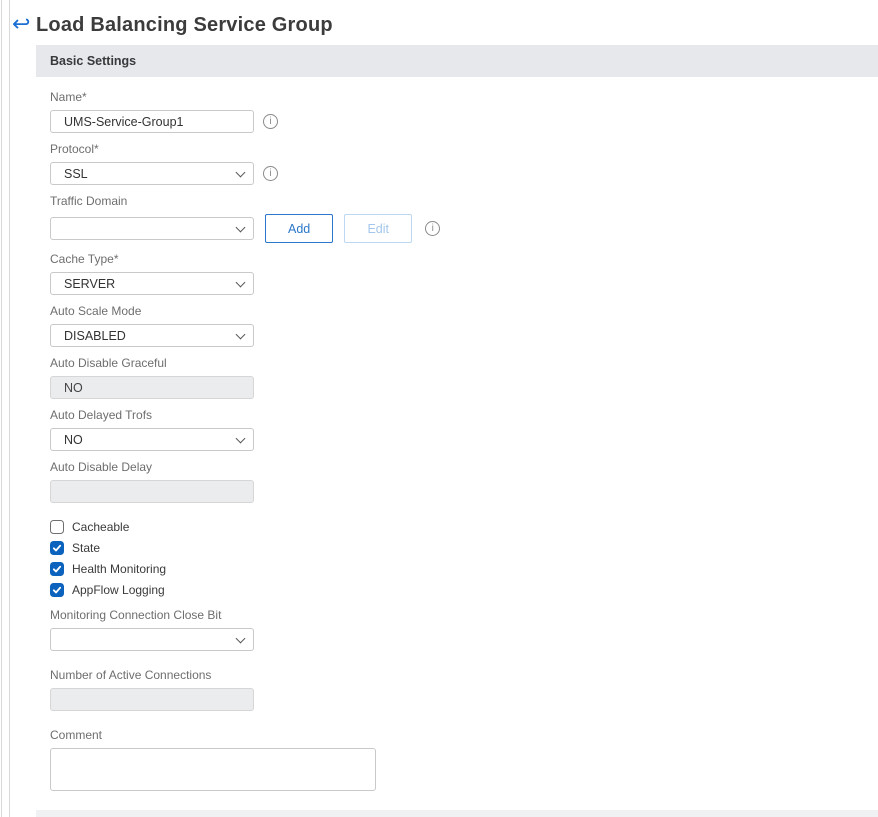 Image resolution: width=878 pixels, height=817 pixels. I want to click on protocol-select: SSL, so click(152, 173).